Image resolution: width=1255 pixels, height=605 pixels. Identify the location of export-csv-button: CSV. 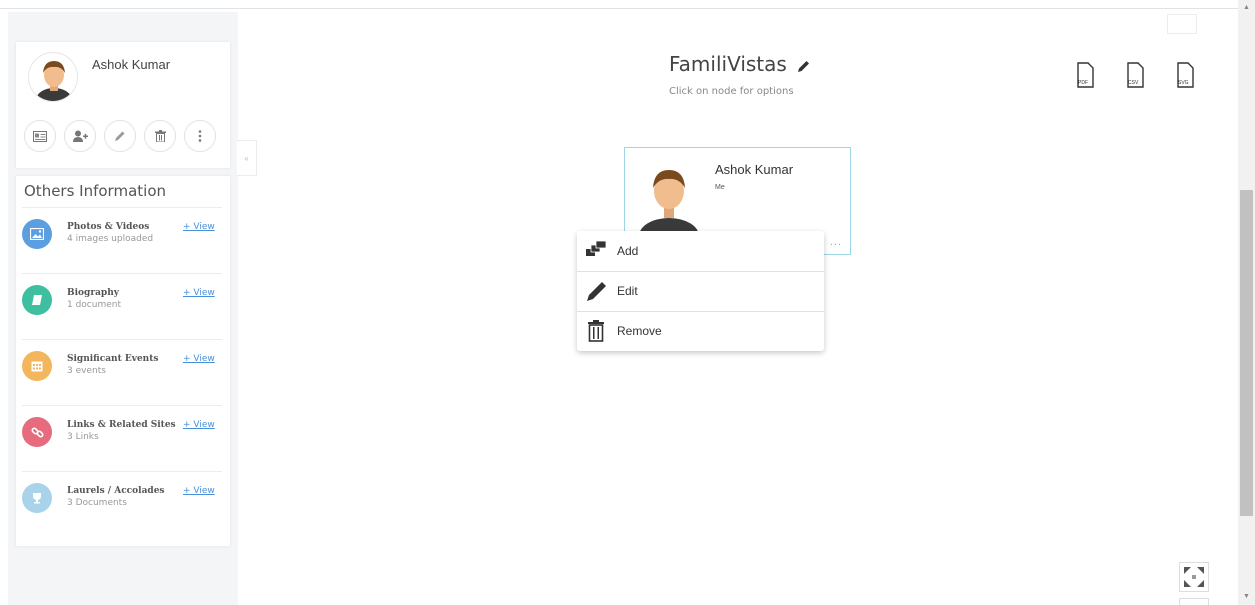
(1135, 75).